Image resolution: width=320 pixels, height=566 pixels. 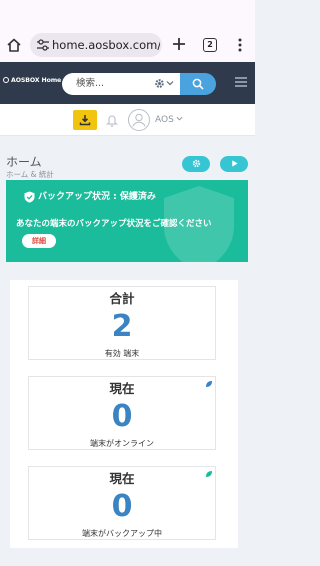 I want to click on play-button, so click(x=234, y=164).